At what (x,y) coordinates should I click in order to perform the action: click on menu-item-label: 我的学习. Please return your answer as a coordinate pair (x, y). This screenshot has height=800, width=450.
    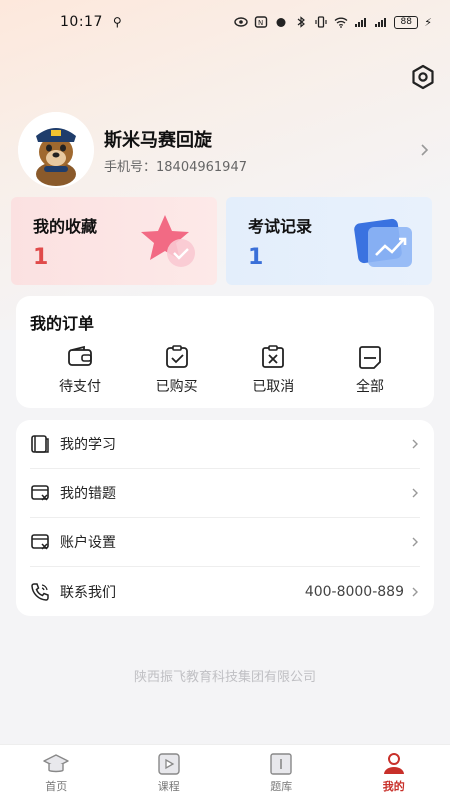
    Looking at the image, I should click on (88, 445).